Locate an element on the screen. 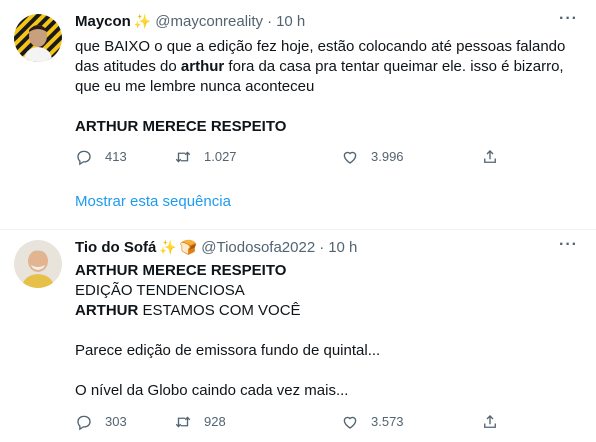  text-segment: das atitudes do is located at coordinates (128, 66).